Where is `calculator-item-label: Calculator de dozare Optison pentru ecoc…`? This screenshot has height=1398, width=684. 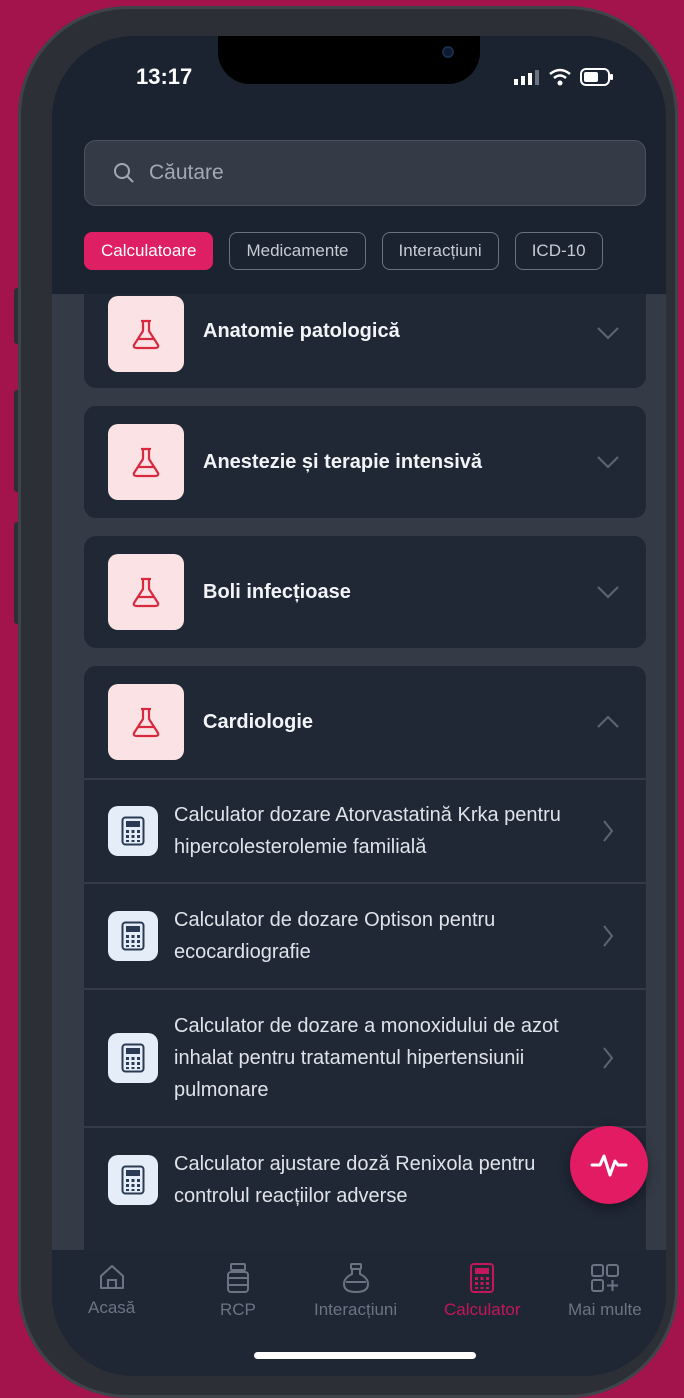 calculator-item-label: Calculator de dozare Optison pentru ecoc… is located at coordinates (335, 936).